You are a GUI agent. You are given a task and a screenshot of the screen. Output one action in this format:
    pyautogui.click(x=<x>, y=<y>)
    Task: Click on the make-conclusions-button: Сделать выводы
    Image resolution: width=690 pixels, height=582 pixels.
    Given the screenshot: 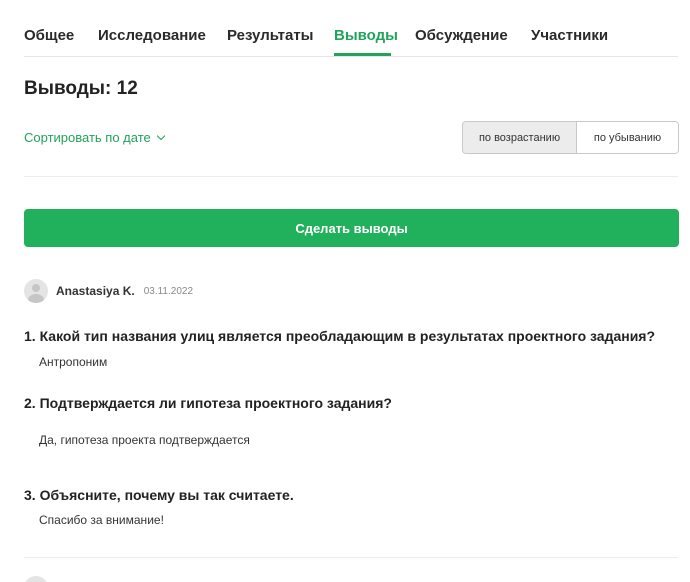 What is the action you would take?
    pyautogui.click(x=351, y=228)
    